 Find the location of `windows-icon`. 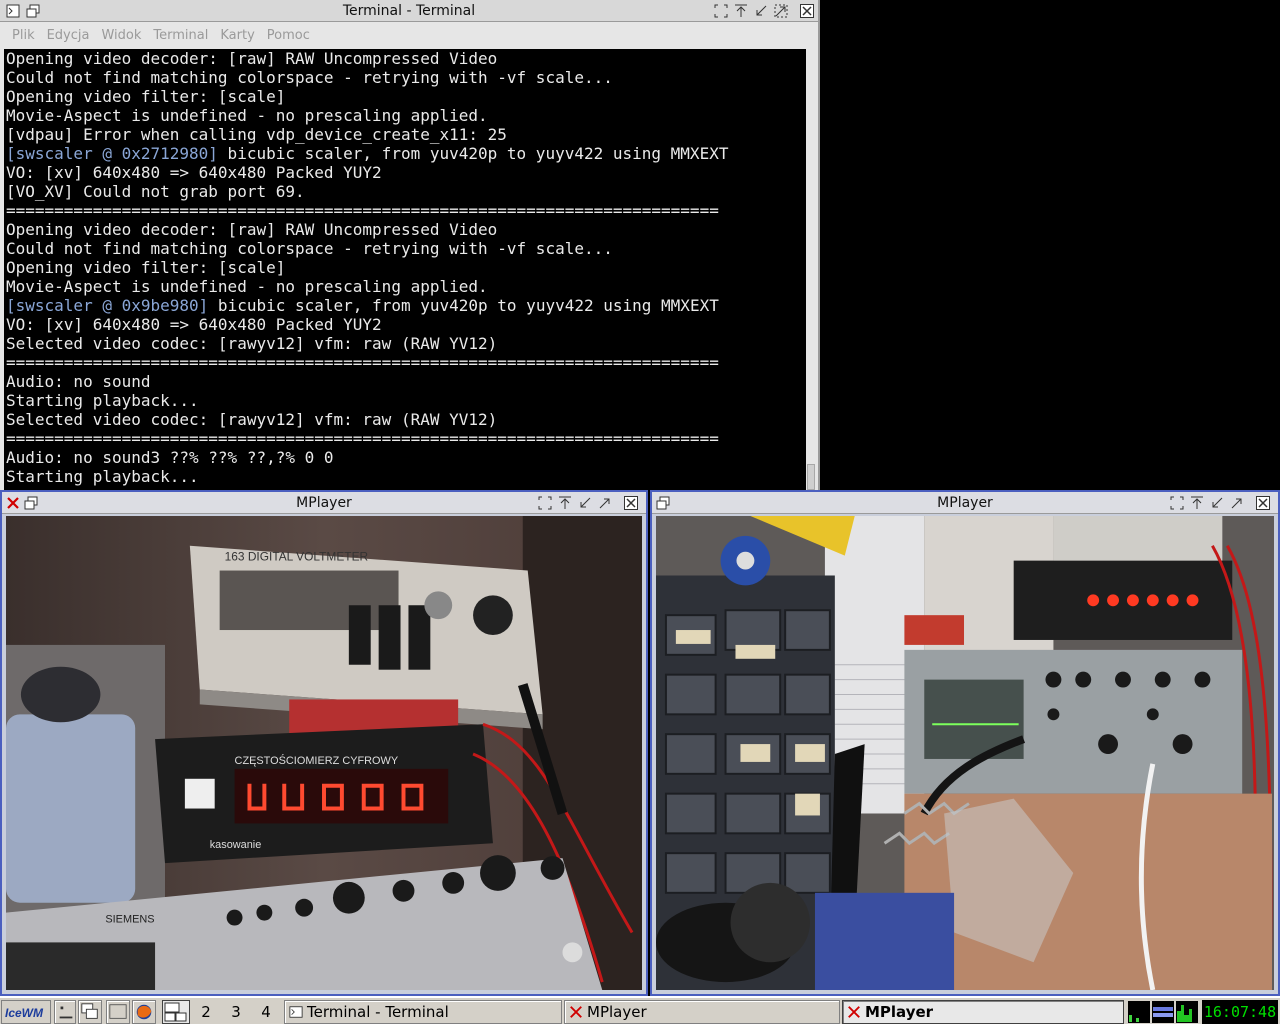

windows-icon is located at coordinates (89, 1011).